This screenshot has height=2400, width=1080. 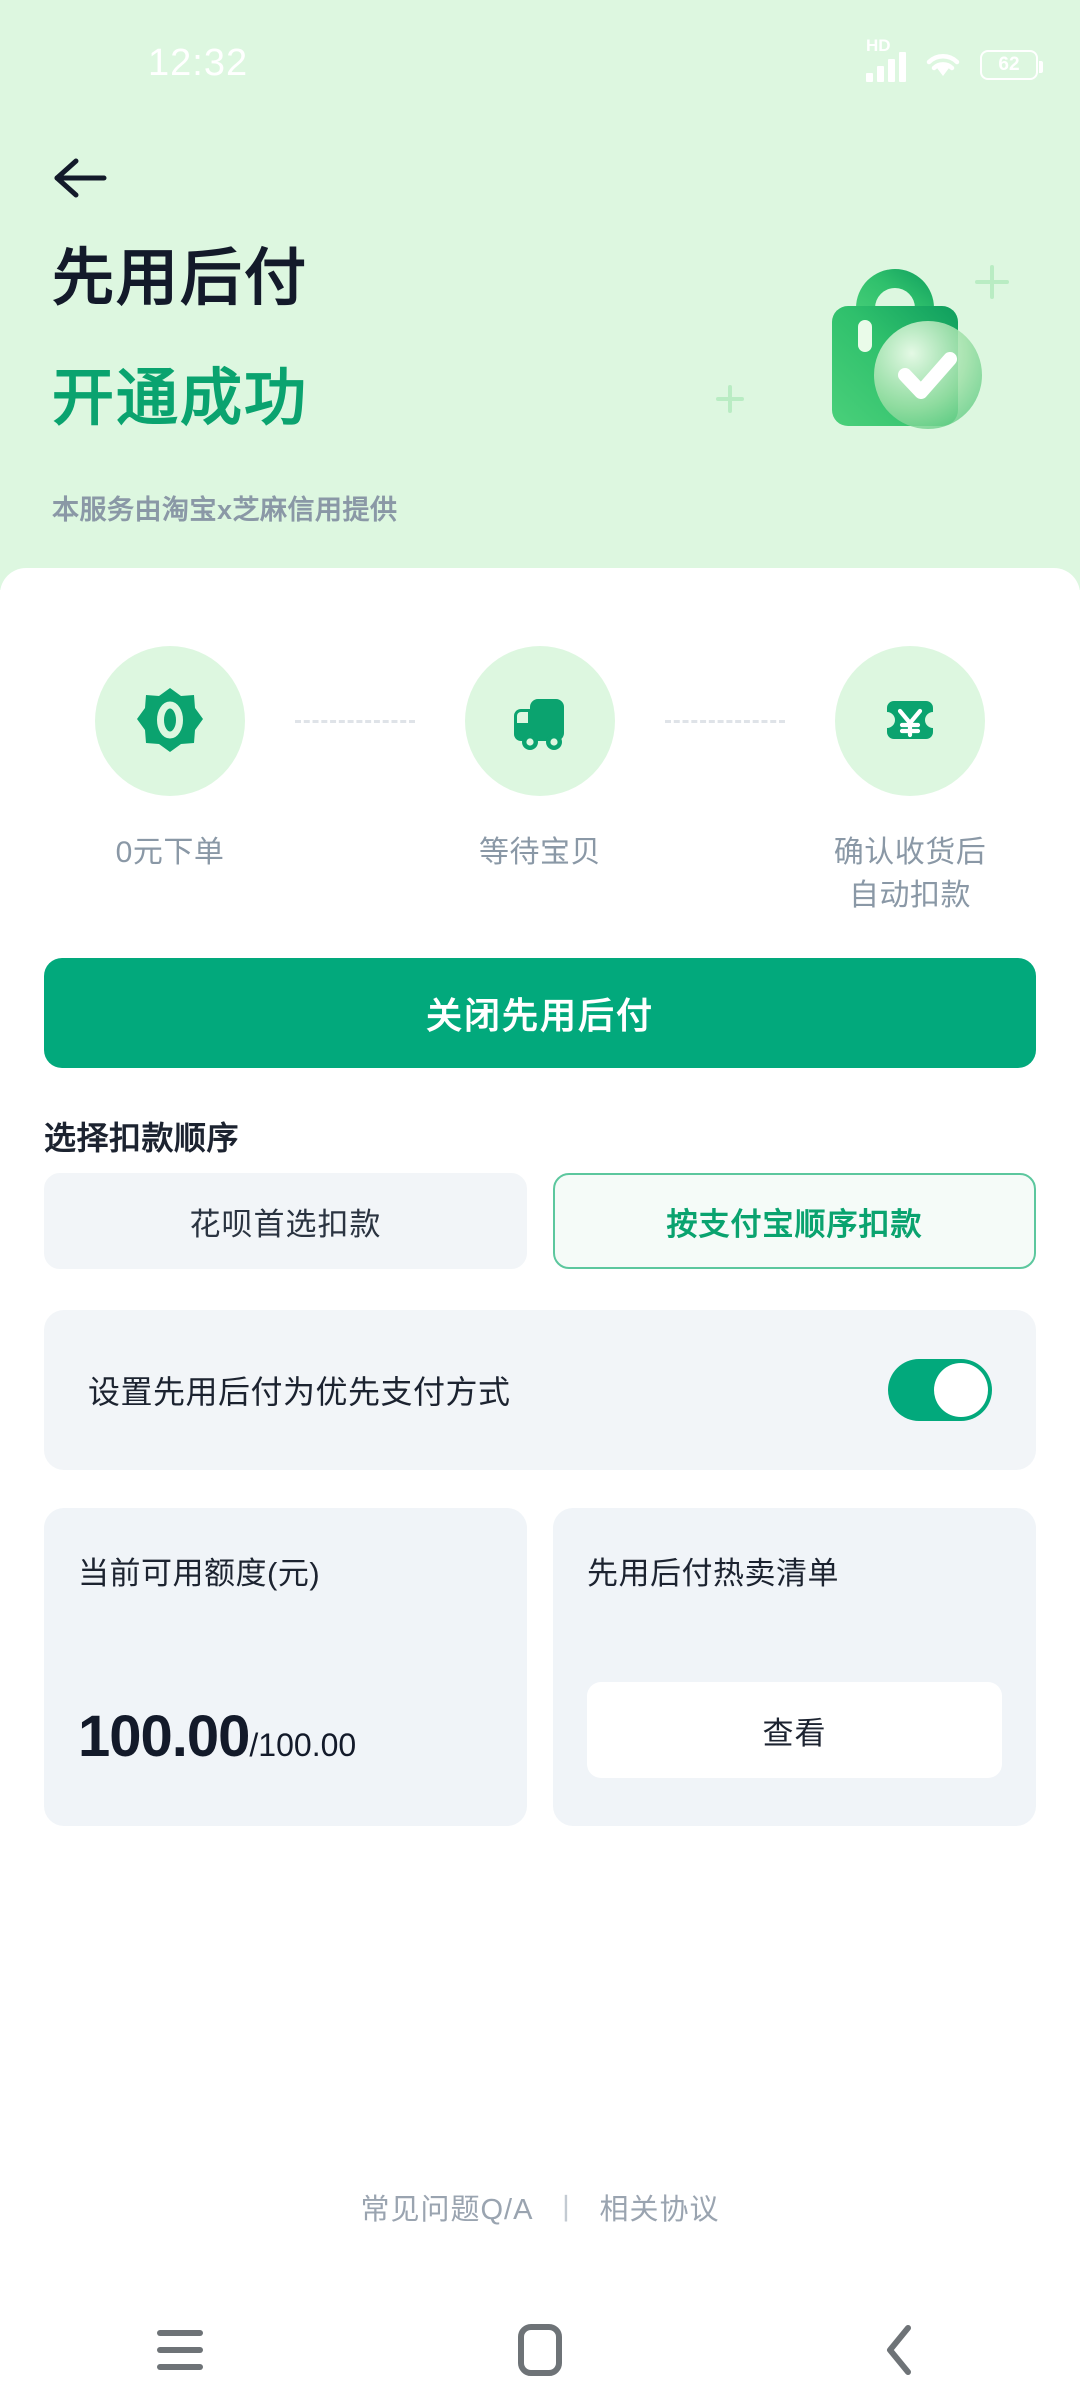 What do you see at coordinates (539, 724) in the screenshot?
I see `delivery-truck-icon` at bounding box center [539, 724].